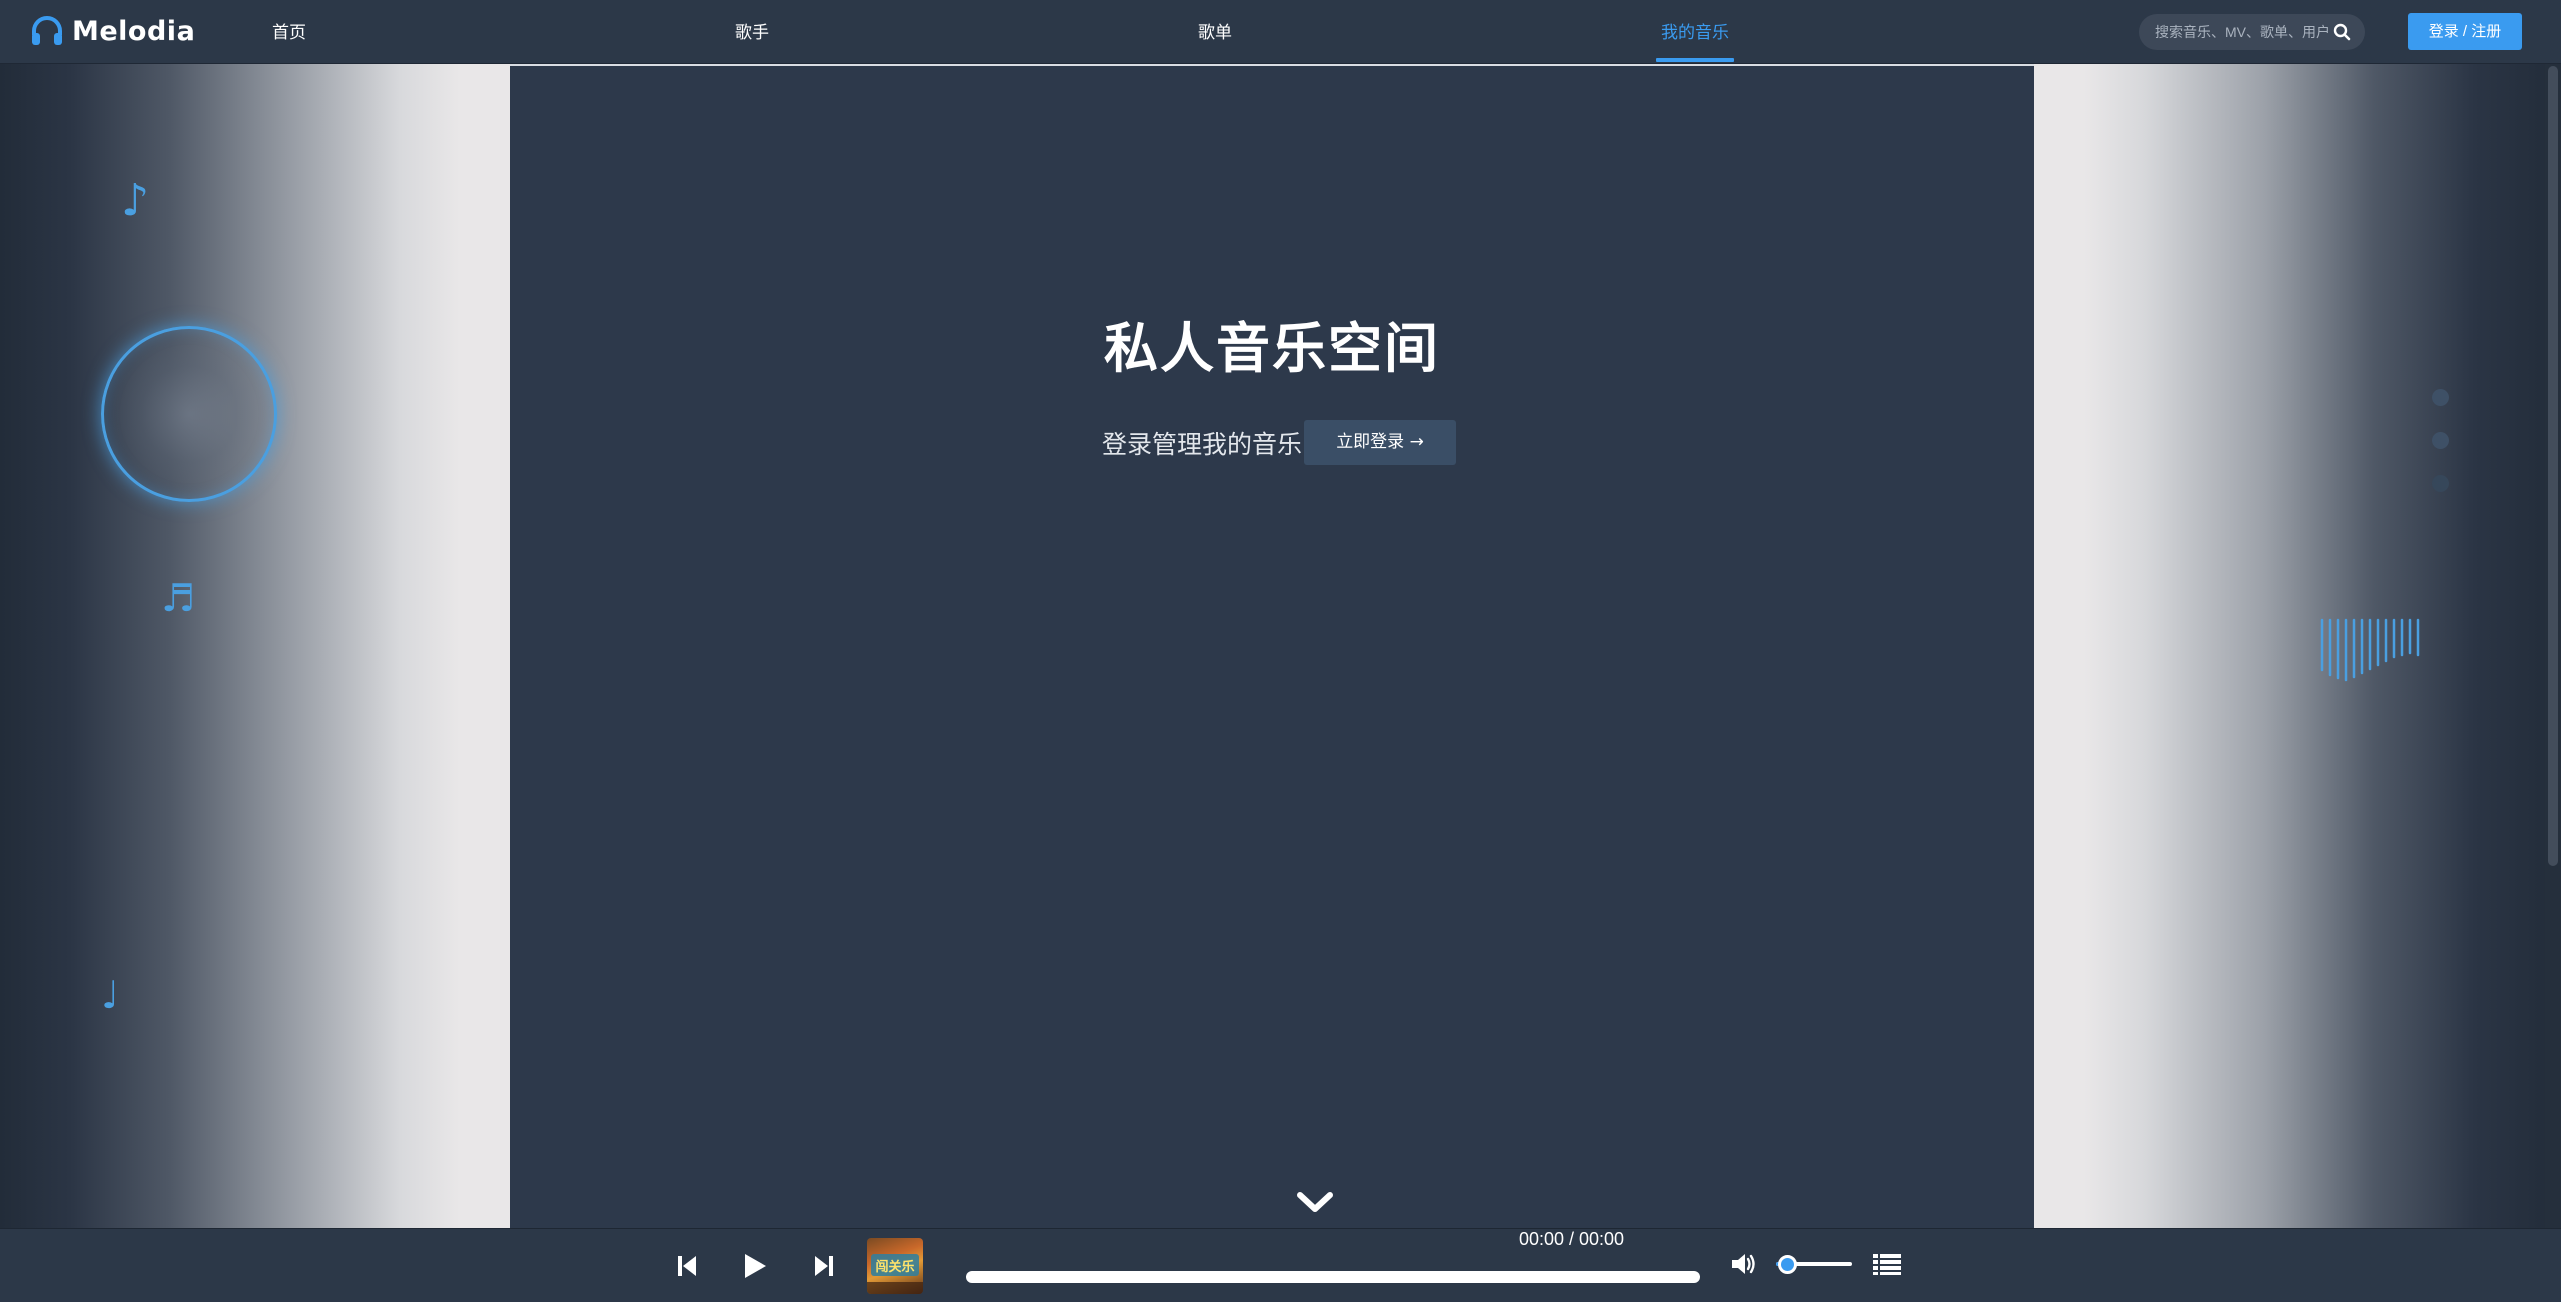 The image size is (2561, 1302). Describe the element at coordinates (687, 1266) in the screenshot. I see `skip-back-icon` at that location.